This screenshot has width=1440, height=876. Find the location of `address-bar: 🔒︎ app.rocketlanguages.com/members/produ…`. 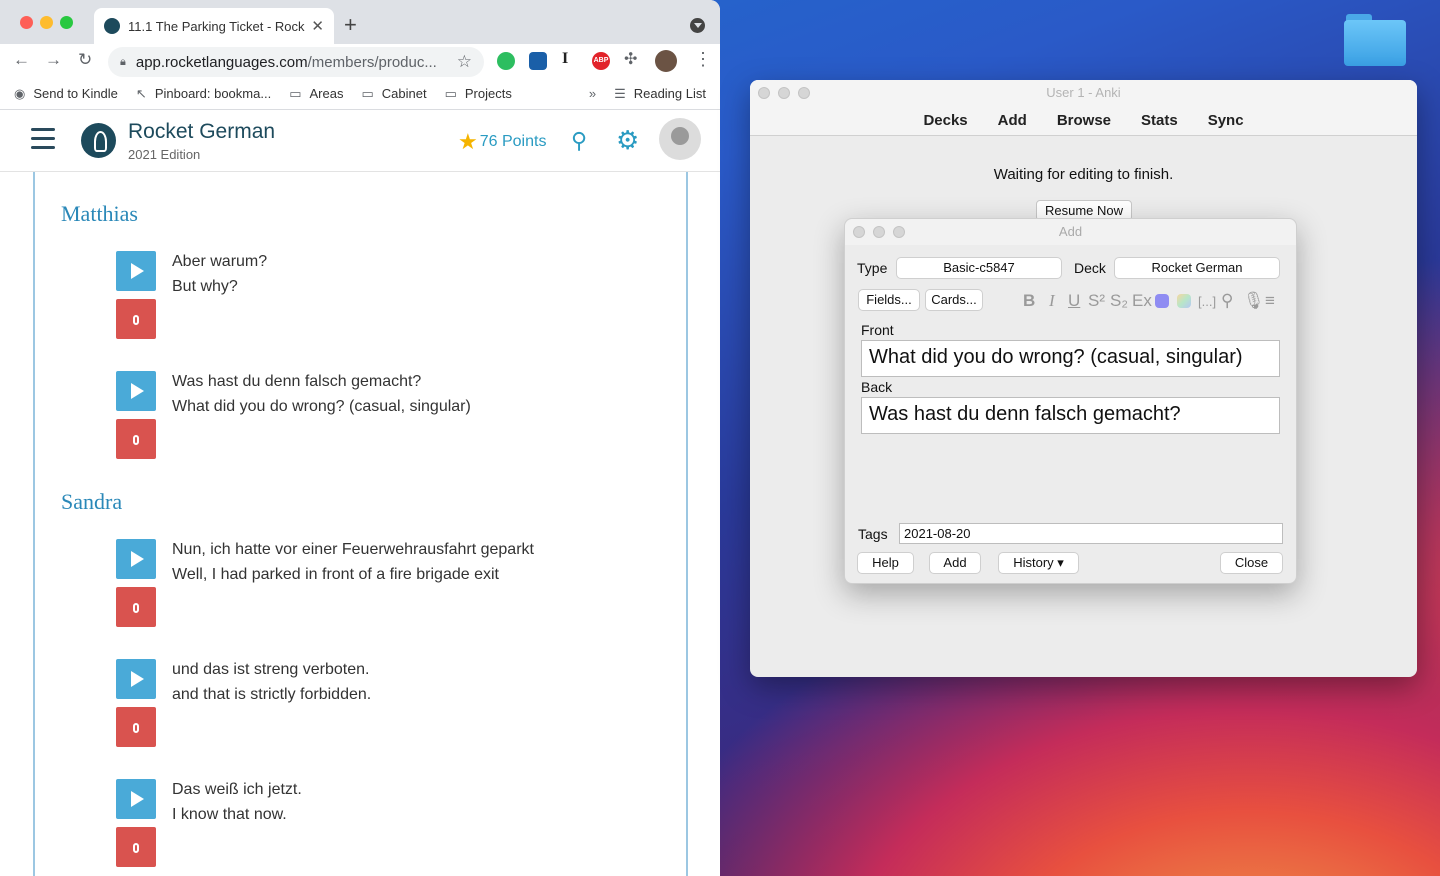

address-bar: 🔒︎ app.rocketlanguages.com/members/produ… is located at coordinates (296, 62).